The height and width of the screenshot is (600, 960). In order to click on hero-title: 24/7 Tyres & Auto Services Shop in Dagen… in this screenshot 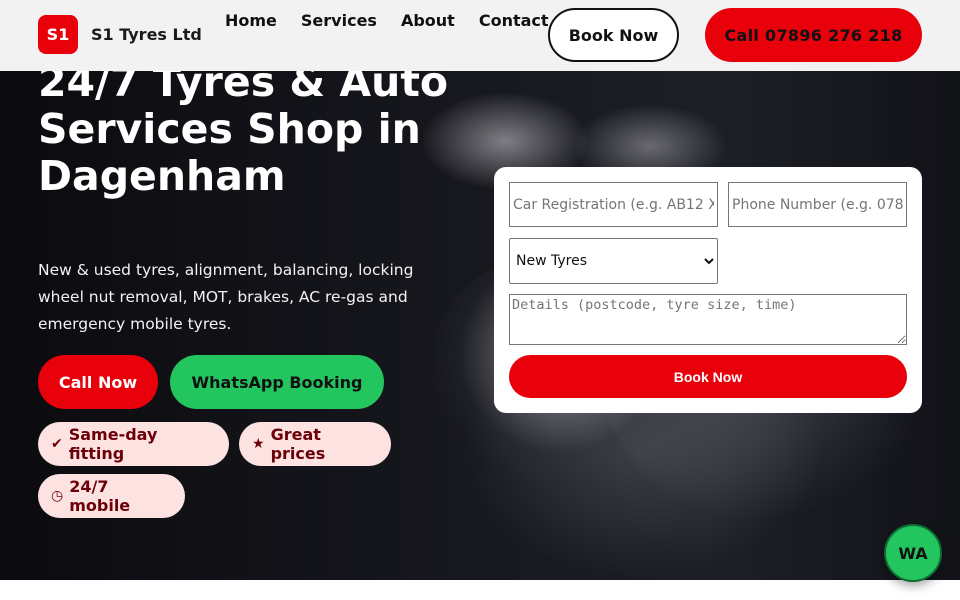, I will do `click(243, 135)`.